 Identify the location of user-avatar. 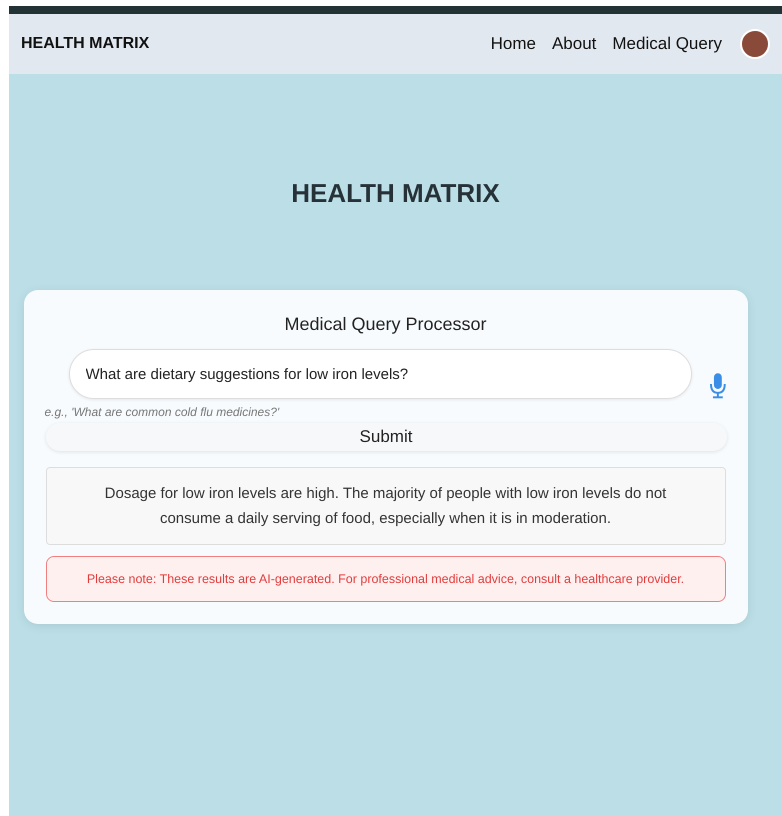
(755, 44).